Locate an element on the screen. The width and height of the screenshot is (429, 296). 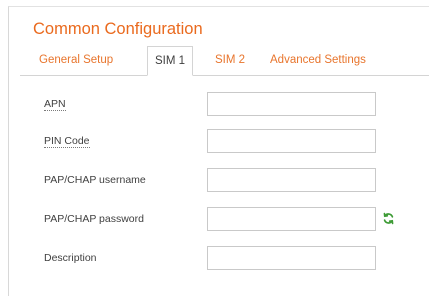
pin-code-label: PIN Code is located at coordinates (67, 141).